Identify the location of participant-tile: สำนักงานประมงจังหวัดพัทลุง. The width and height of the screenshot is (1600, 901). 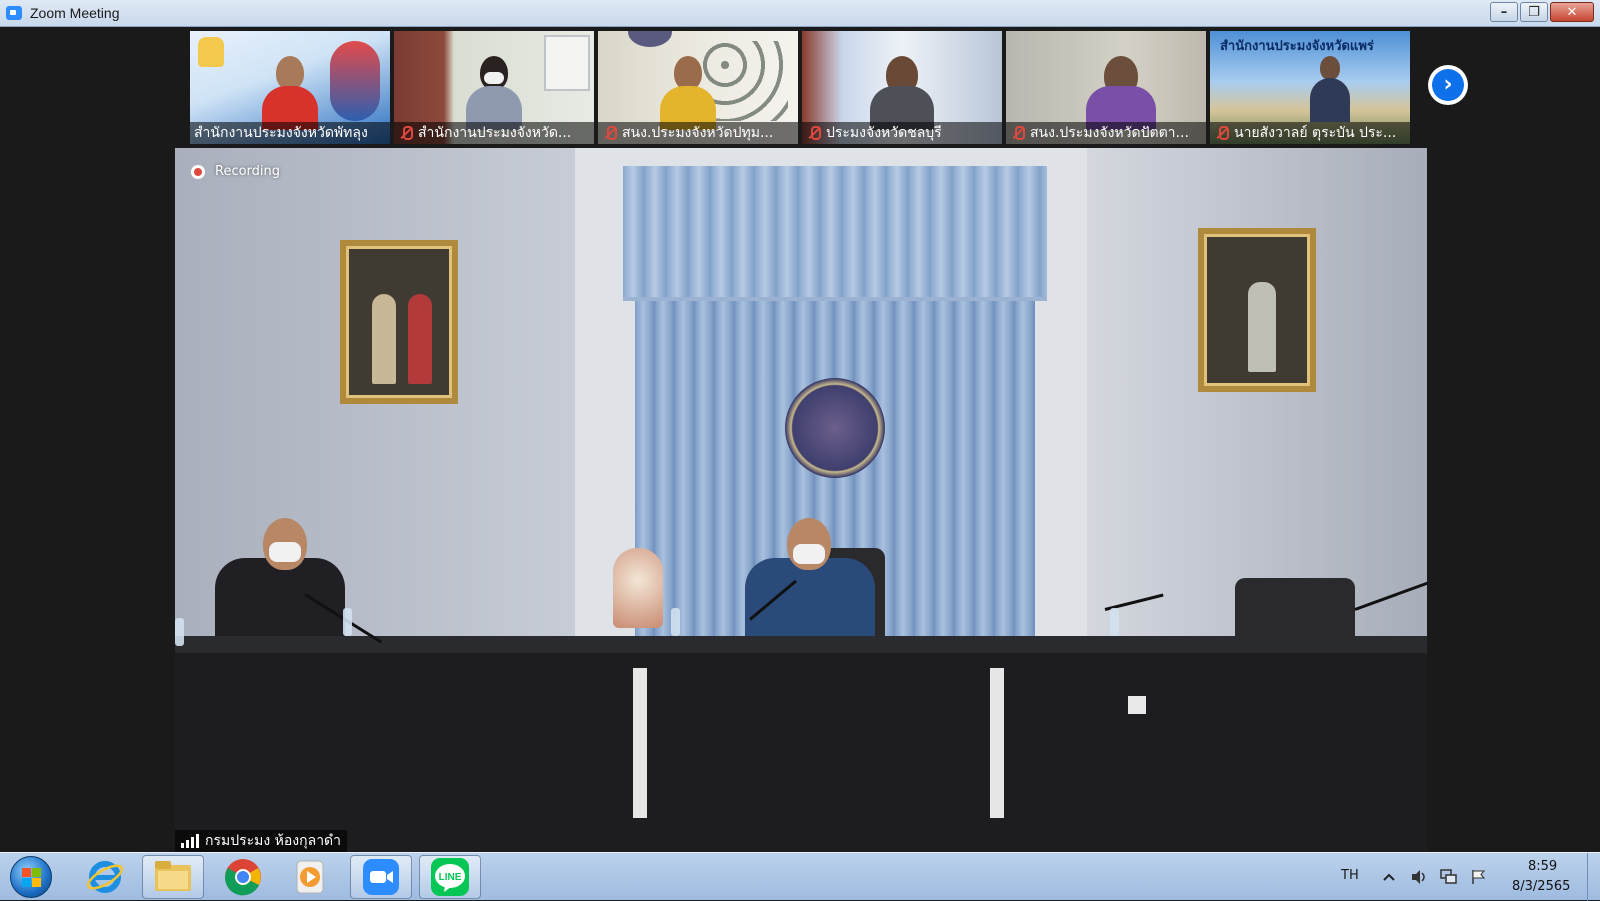
(290, 87).